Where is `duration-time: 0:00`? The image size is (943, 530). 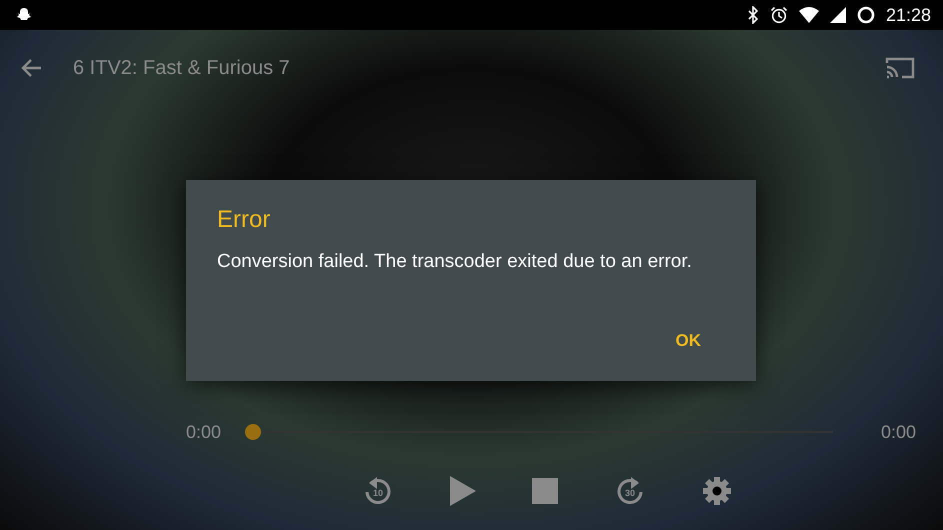 duration-time: 0:00 is located at coordinates (898, 432).